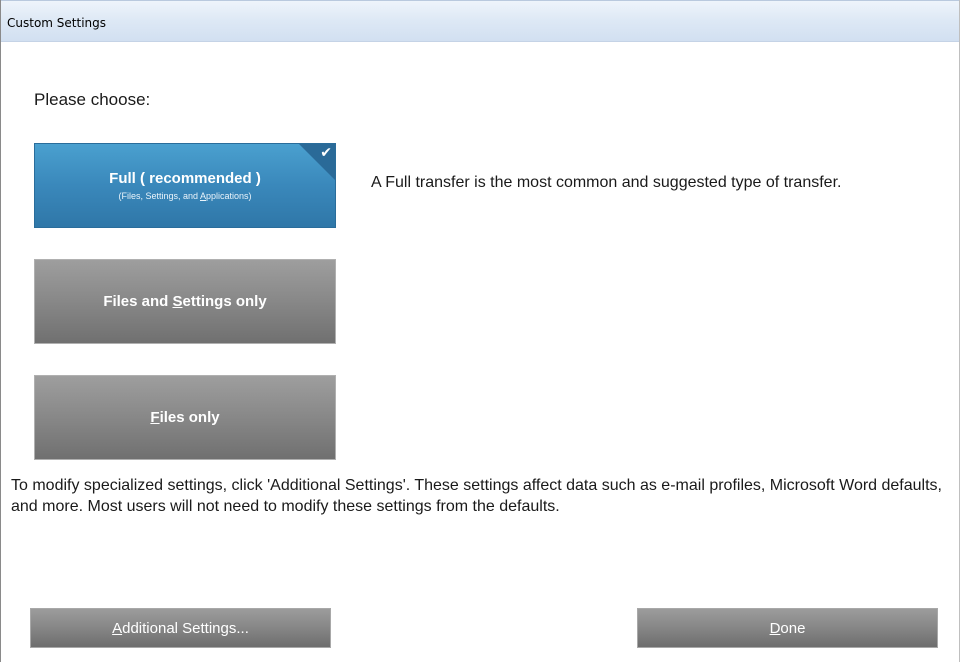 The width and height of the screenshot is (961, 662). Describe the element at coordinates (229, 195) in the screenshot. I see `option-full-sublabel-post: pplications)` at that location.